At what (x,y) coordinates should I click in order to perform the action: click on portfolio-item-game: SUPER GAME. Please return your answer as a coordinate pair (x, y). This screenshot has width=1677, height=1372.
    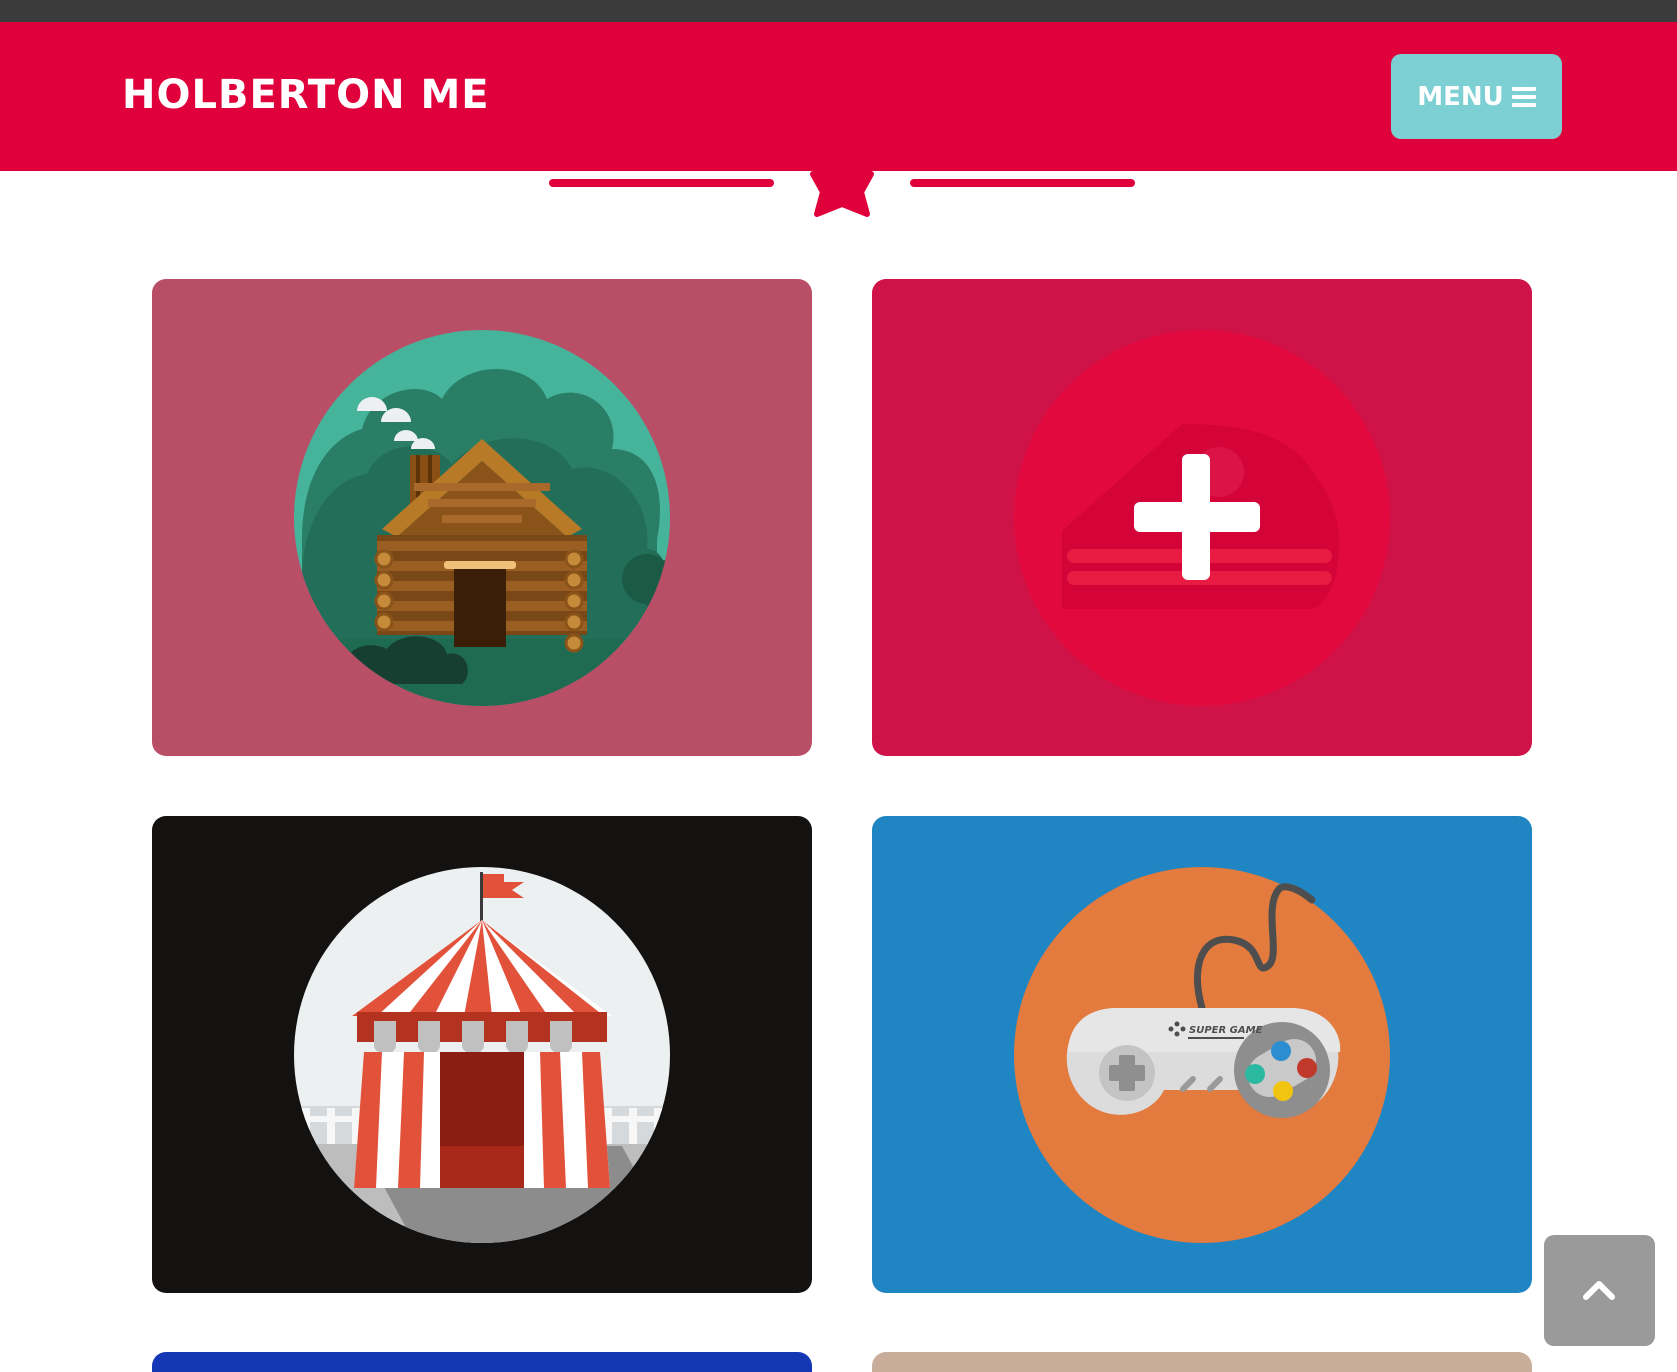
    Looking at the image, I should click on (1202, 1054).